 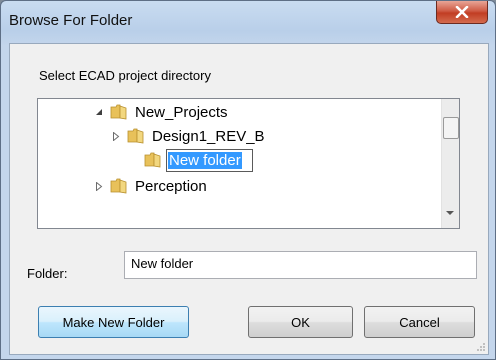 What do you see at coordinates (181, 112) in the screenshot?
I see `tree-item-label: New_Projects` at bounding box center [181, 112].